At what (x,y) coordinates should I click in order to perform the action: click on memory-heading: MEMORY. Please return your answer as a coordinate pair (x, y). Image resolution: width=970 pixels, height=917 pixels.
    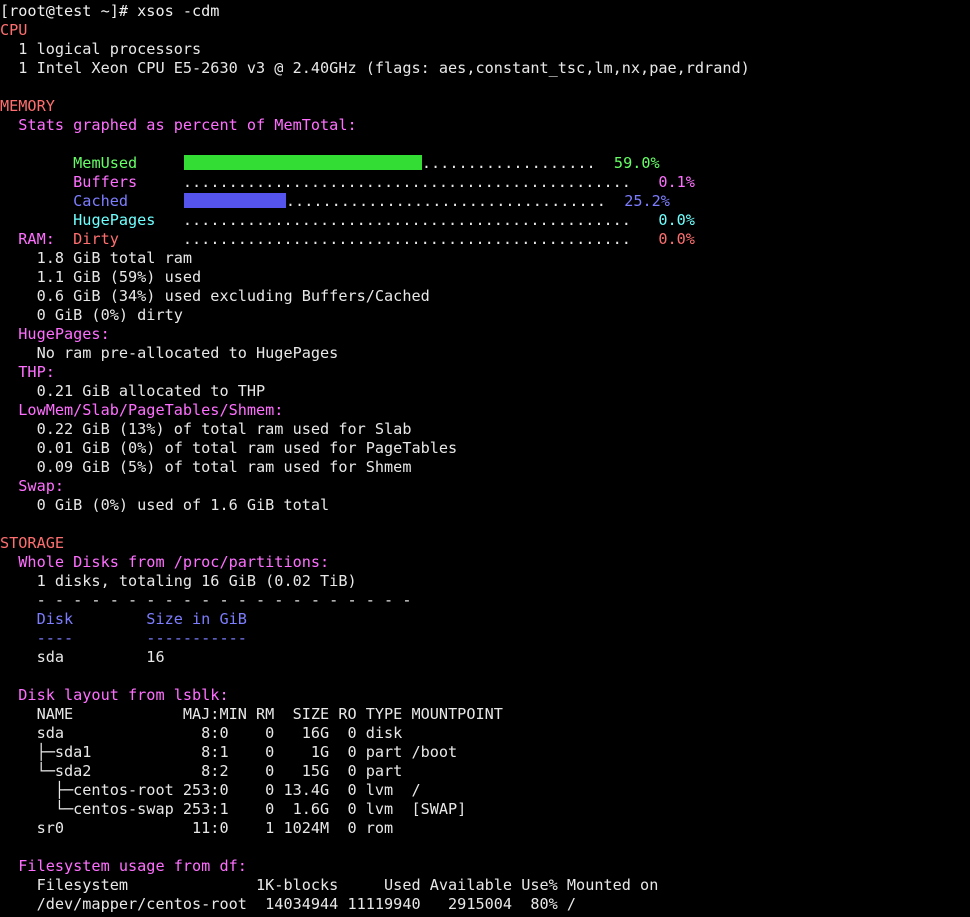
    Looking at the image, I should click on (27, 106).